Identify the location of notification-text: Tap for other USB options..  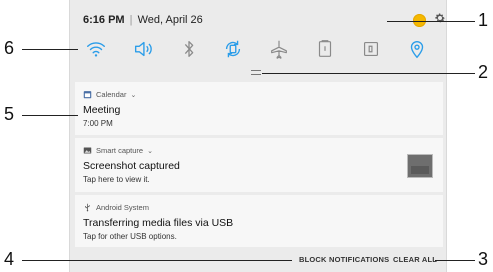
(130, 236).